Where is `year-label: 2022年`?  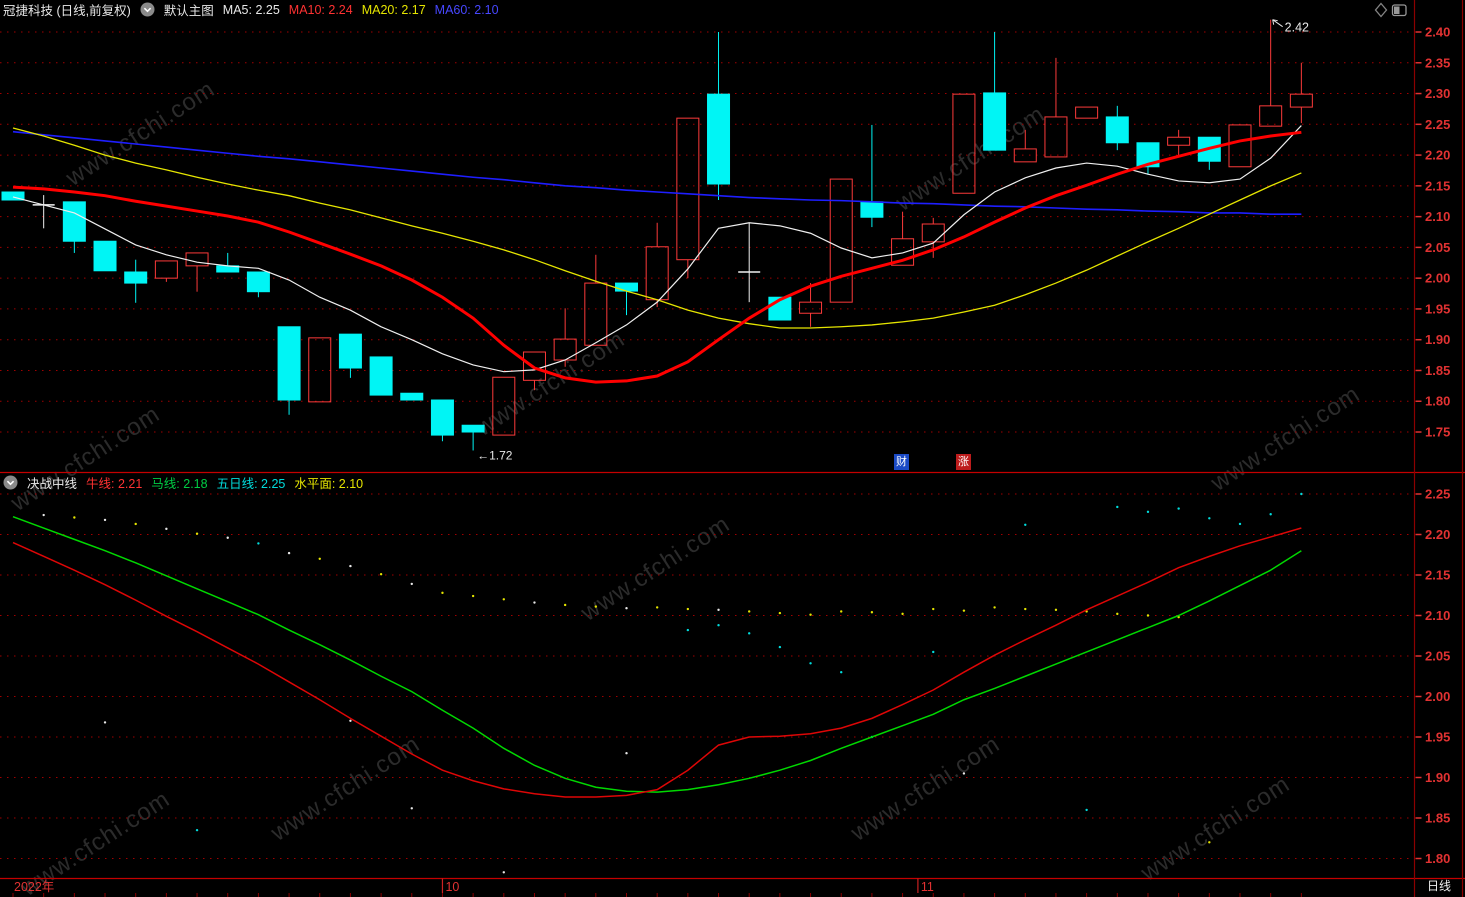
year-label: 2022年 is located at coordinates (34, 887).